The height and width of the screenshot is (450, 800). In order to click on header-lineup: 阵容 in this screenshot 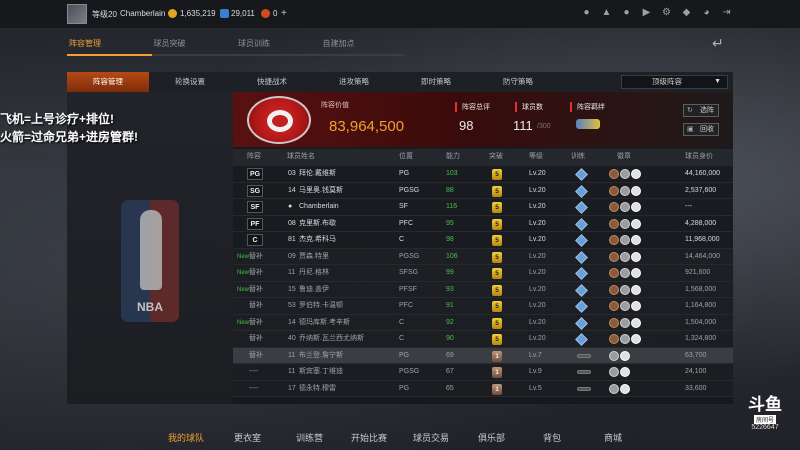, I will do `click(254, 156)`.